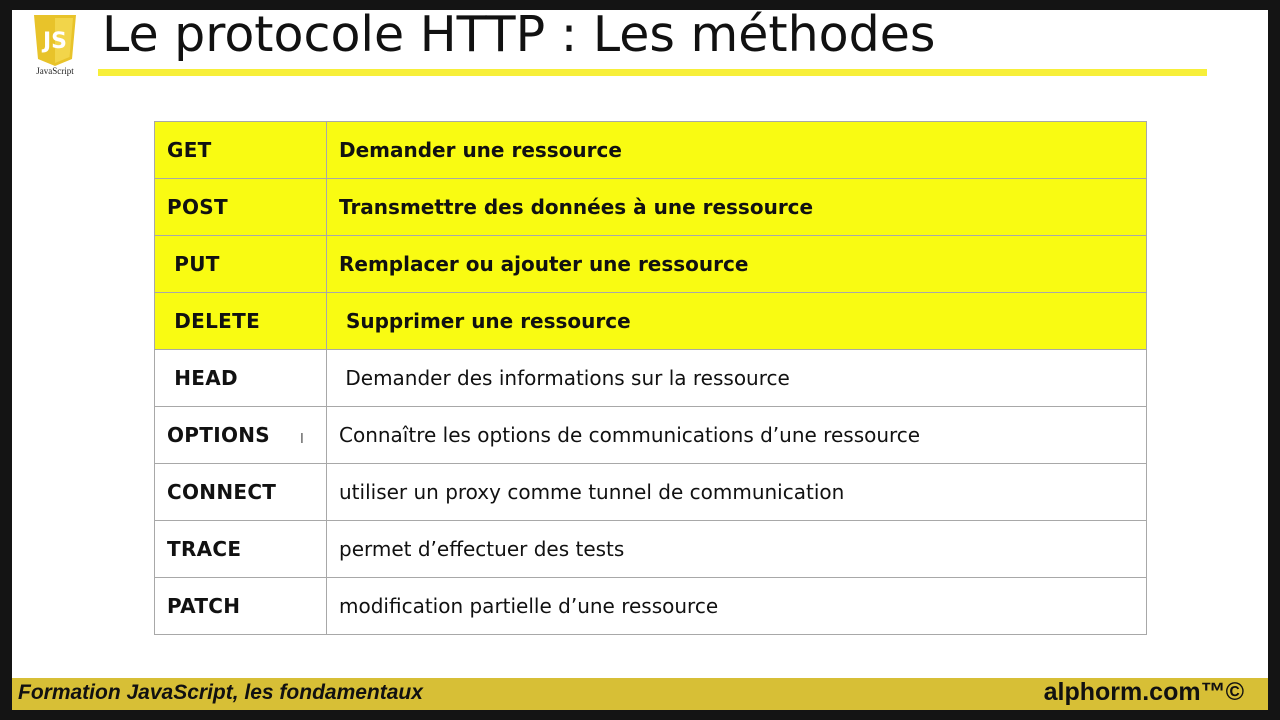 This screenshot has height=720, width=1280. Describe the element at coordinates (519, 36) in the screenshot. I see `page-title: Le protocole HTTP : Les méthodes` at that location.